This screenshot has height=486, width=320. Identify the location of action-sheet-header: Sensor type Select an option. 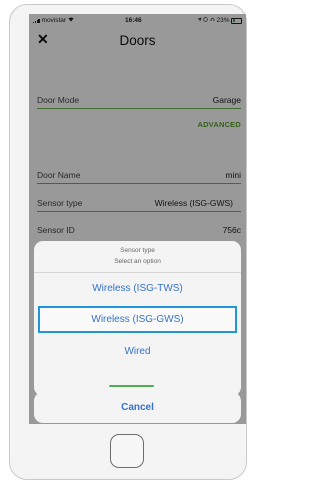
(137, 256).